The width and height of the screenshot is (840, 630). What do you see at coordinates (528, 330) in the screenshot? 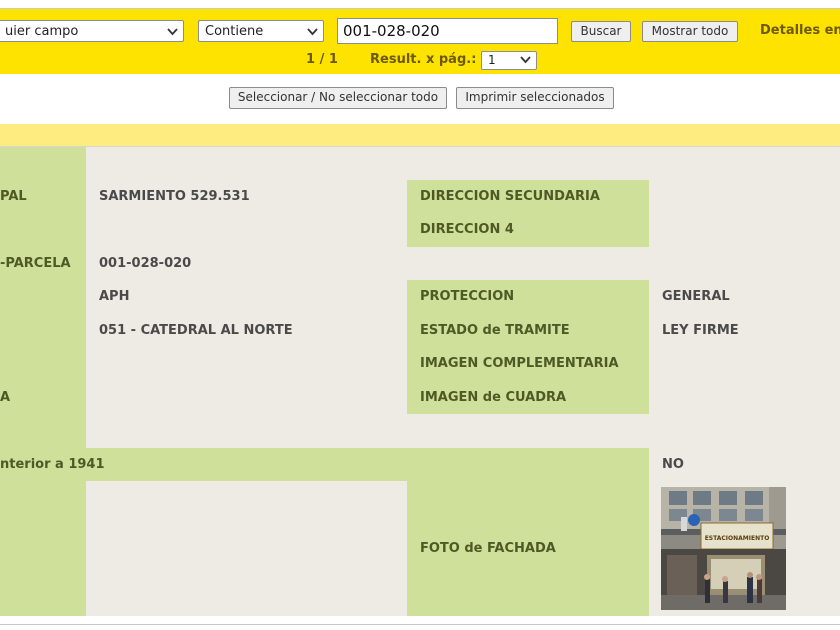
I see `field-label: ESTADO de TRAMITE` at bounding box center [528, 330].